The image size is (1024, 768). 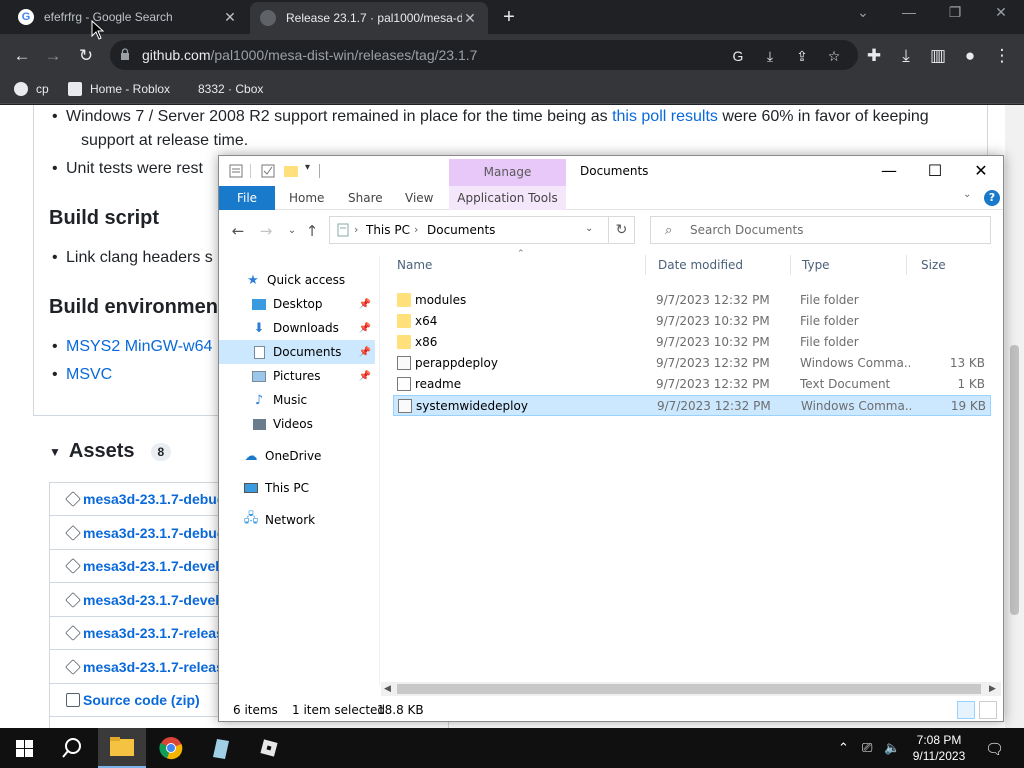 What do you see at coordinates (867, 748) in the screenshot?
I see `network-status-icon: ⎚` at bounding box center [867, 748].